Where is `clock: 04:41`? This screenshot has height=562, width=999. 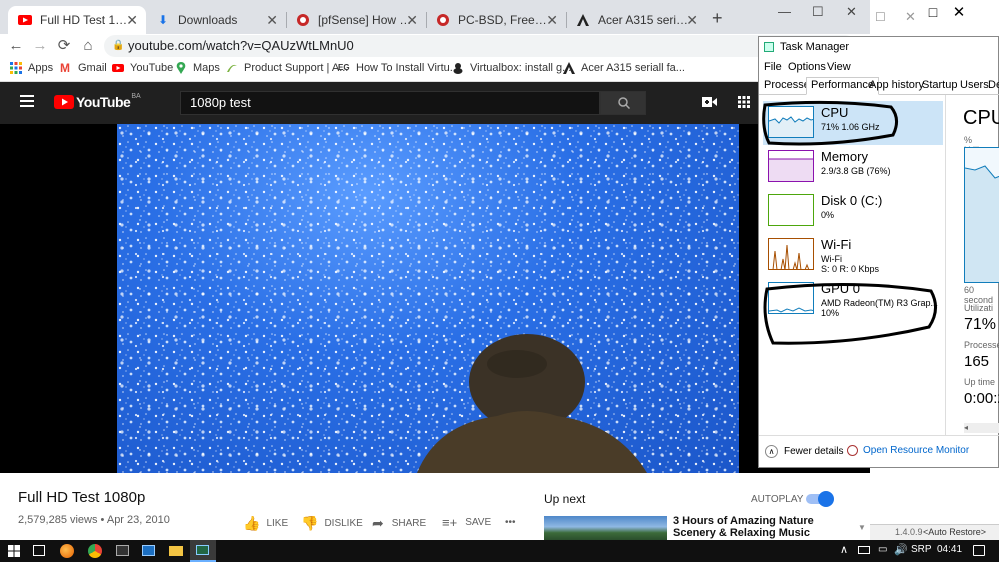
clock: 04:41 is located at coordinates (949, 549).